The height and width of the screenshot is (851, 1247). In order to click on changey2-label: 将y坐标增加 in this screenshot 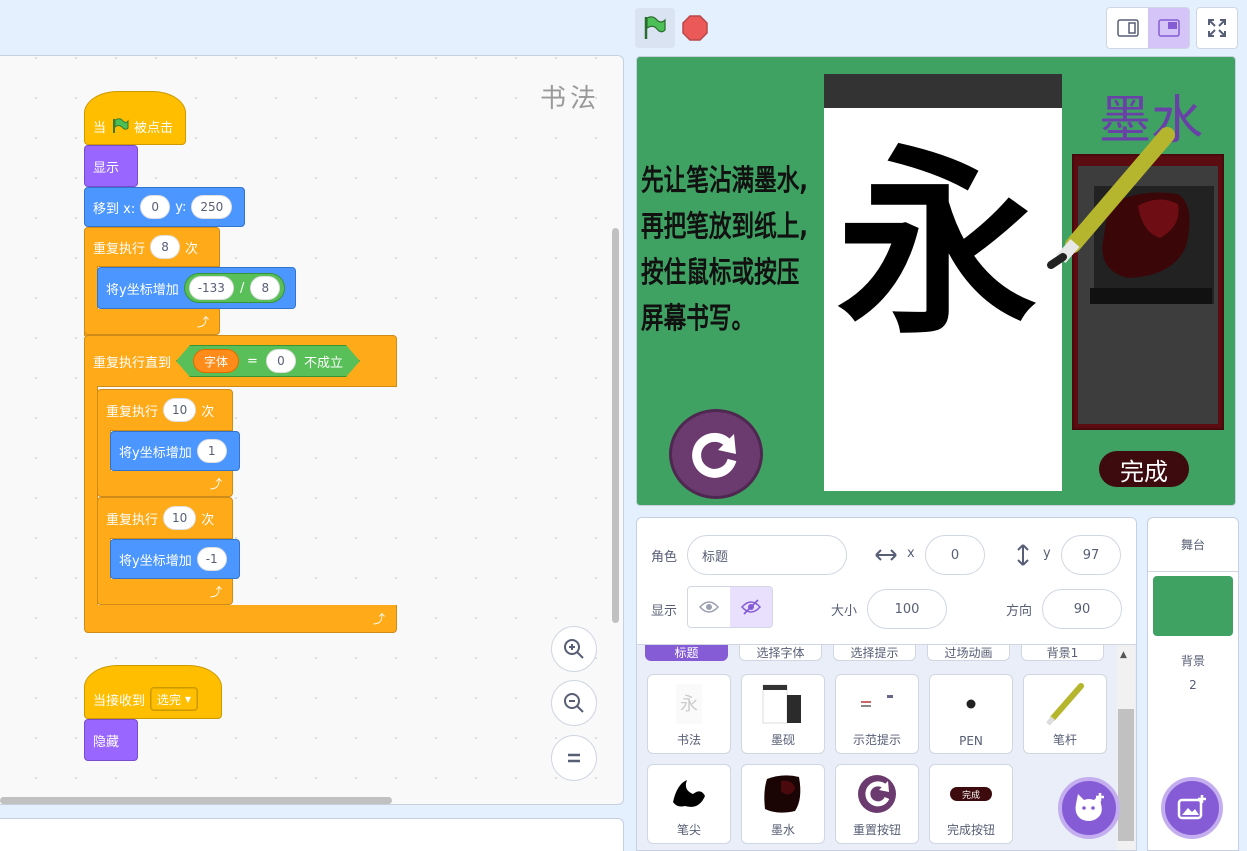, I will do `click(155, 453)`.